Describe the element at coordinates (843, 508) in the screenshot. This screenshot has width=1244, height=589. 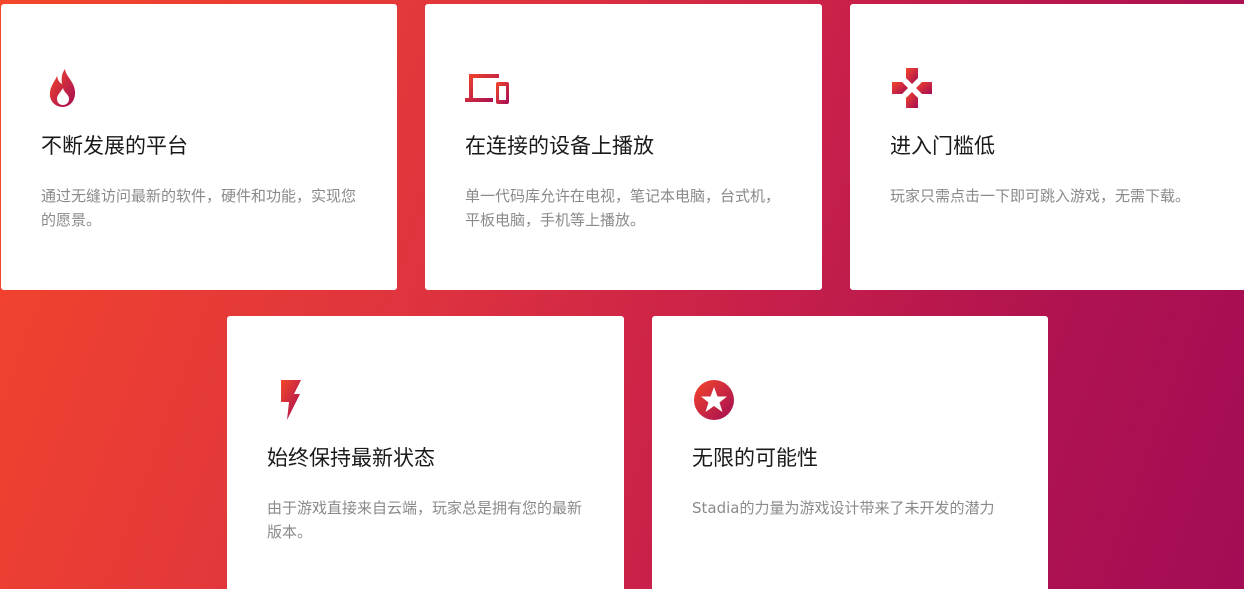
I see `feature-description: Stadia的力量为游戏设计带来了未开发的潜力` at that location.